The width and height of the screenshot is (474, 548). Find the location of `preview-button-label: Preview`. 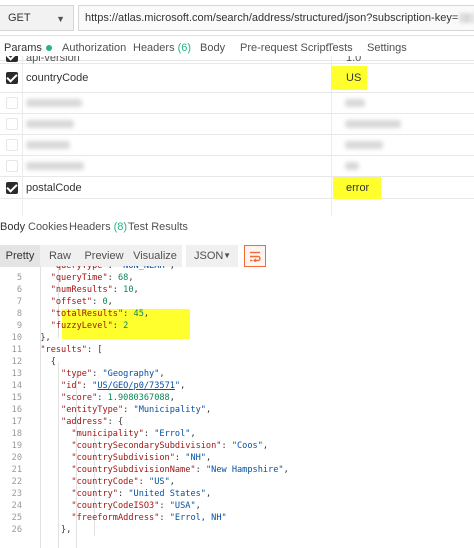

preview-button-label: Preview is located at coordinates (104, 256).